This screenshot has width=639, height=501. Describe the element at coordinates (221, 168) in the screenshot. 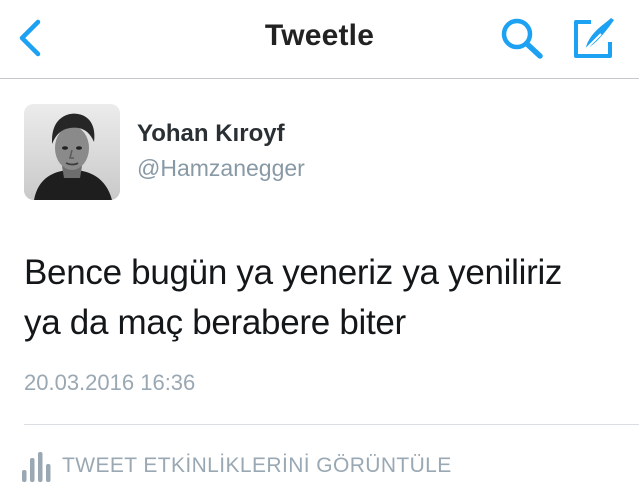

I see `author-handle: @Hamzanegger` at that location.